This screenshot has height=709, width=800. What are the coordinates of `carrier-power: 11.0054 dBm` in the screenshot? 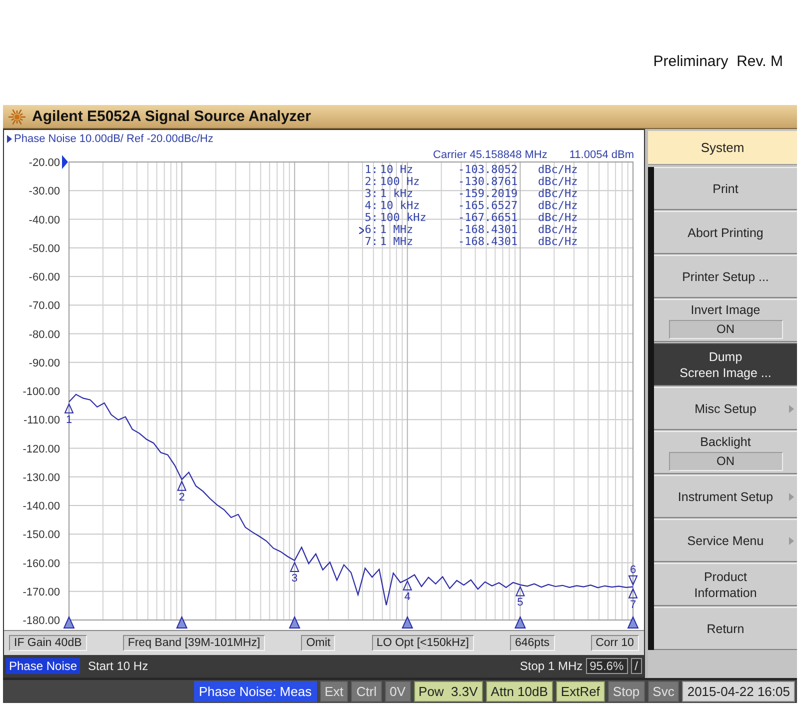 It's located at (601, 155).